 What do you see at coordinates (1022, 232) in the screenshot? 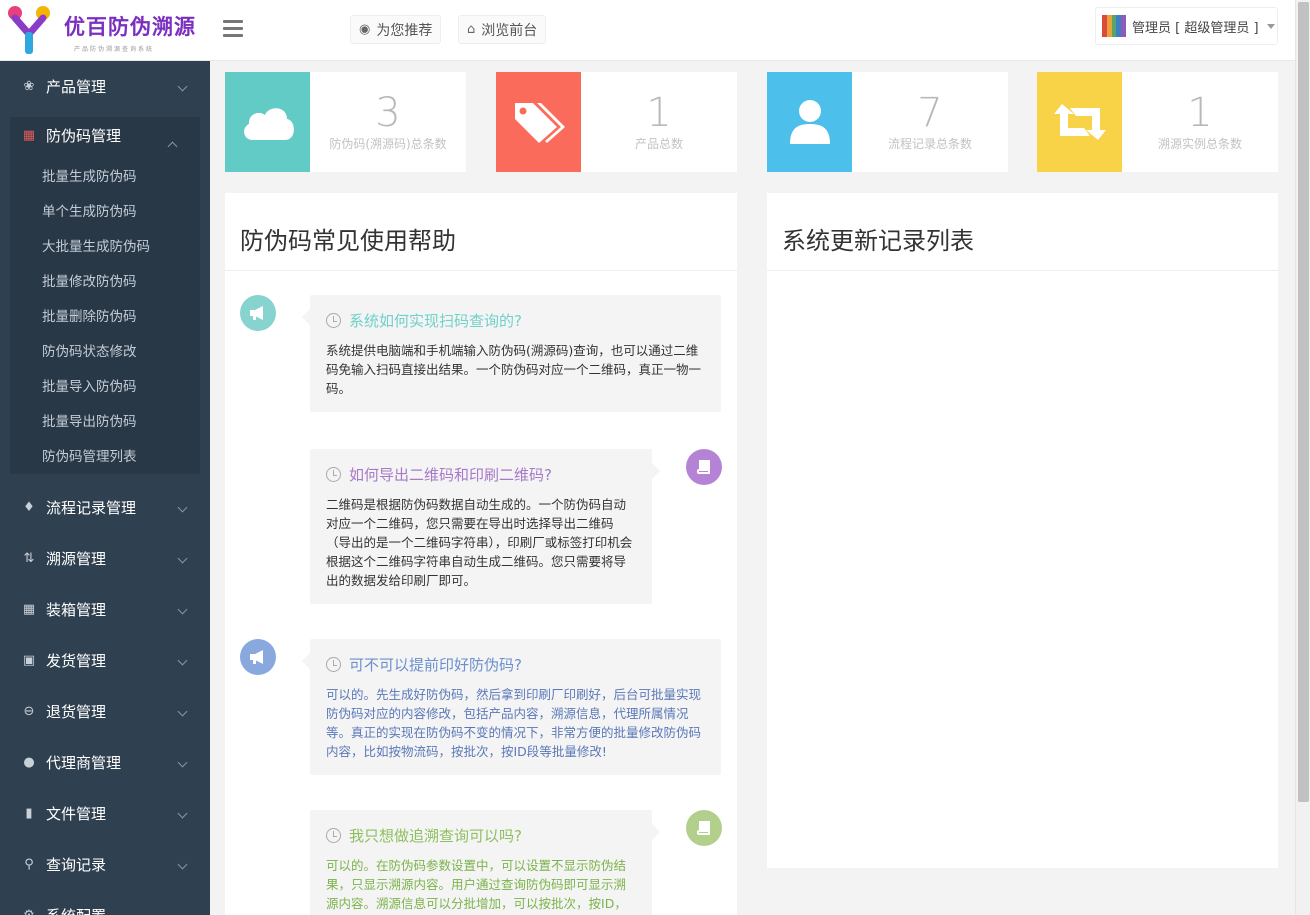
I see `update-log-title: 系统更新记录列表` at bounding box center [1022, 232].